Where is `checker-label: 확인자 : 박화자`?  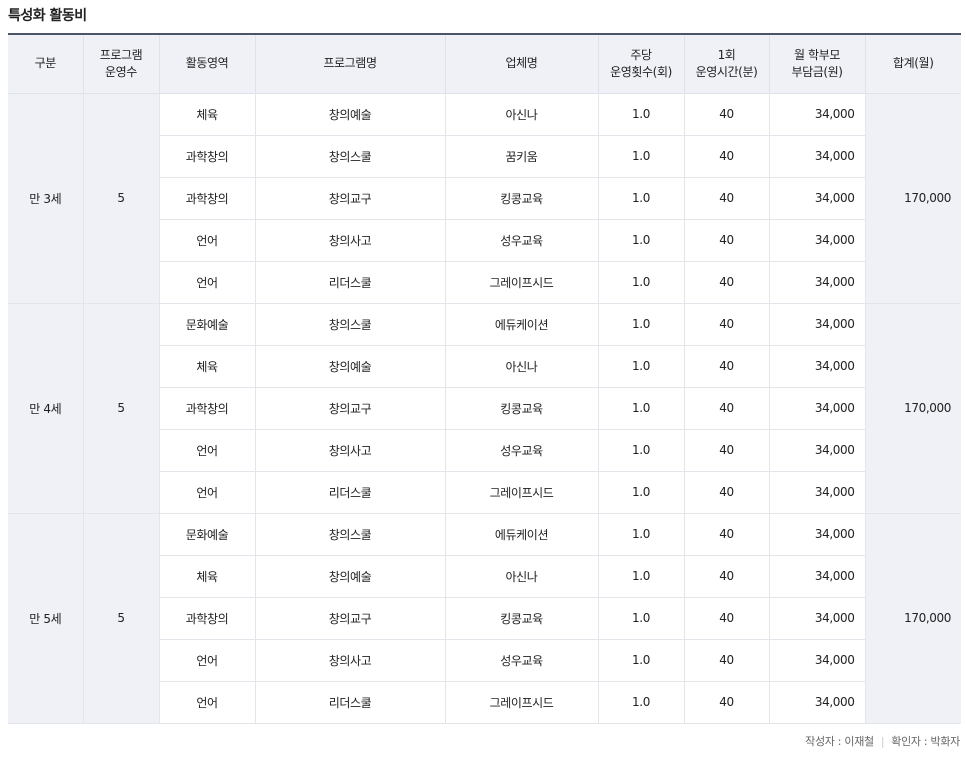 checker-label: 확인자 : 박화자 is located at coordinates (925, 741).